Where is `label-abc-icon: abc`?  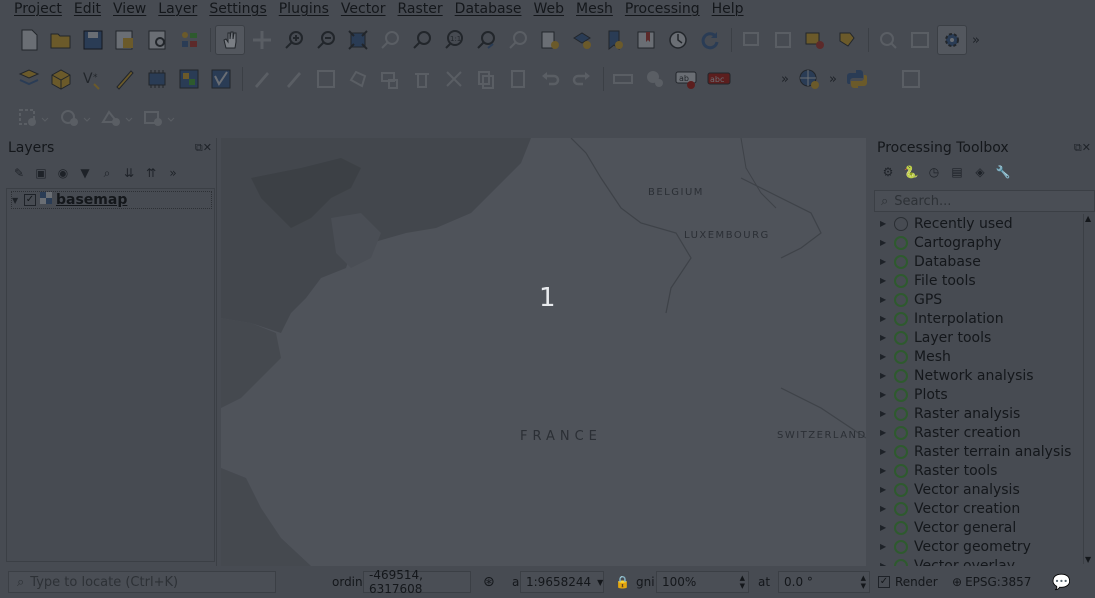 label-abc-icon: abc is located at coordinates (719, 79).